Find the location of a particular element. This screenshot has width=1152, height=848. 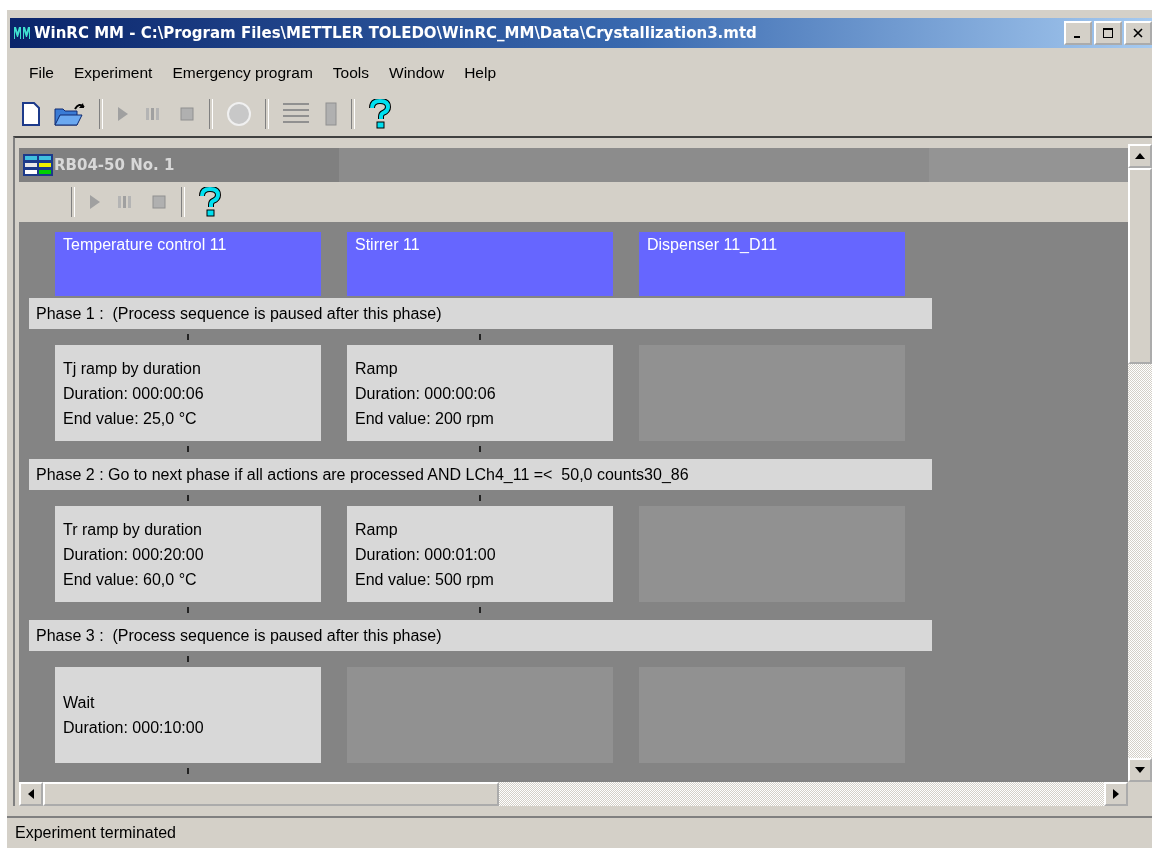

action-text: End value: 25,0 °C is located at coordinates (130, 418).